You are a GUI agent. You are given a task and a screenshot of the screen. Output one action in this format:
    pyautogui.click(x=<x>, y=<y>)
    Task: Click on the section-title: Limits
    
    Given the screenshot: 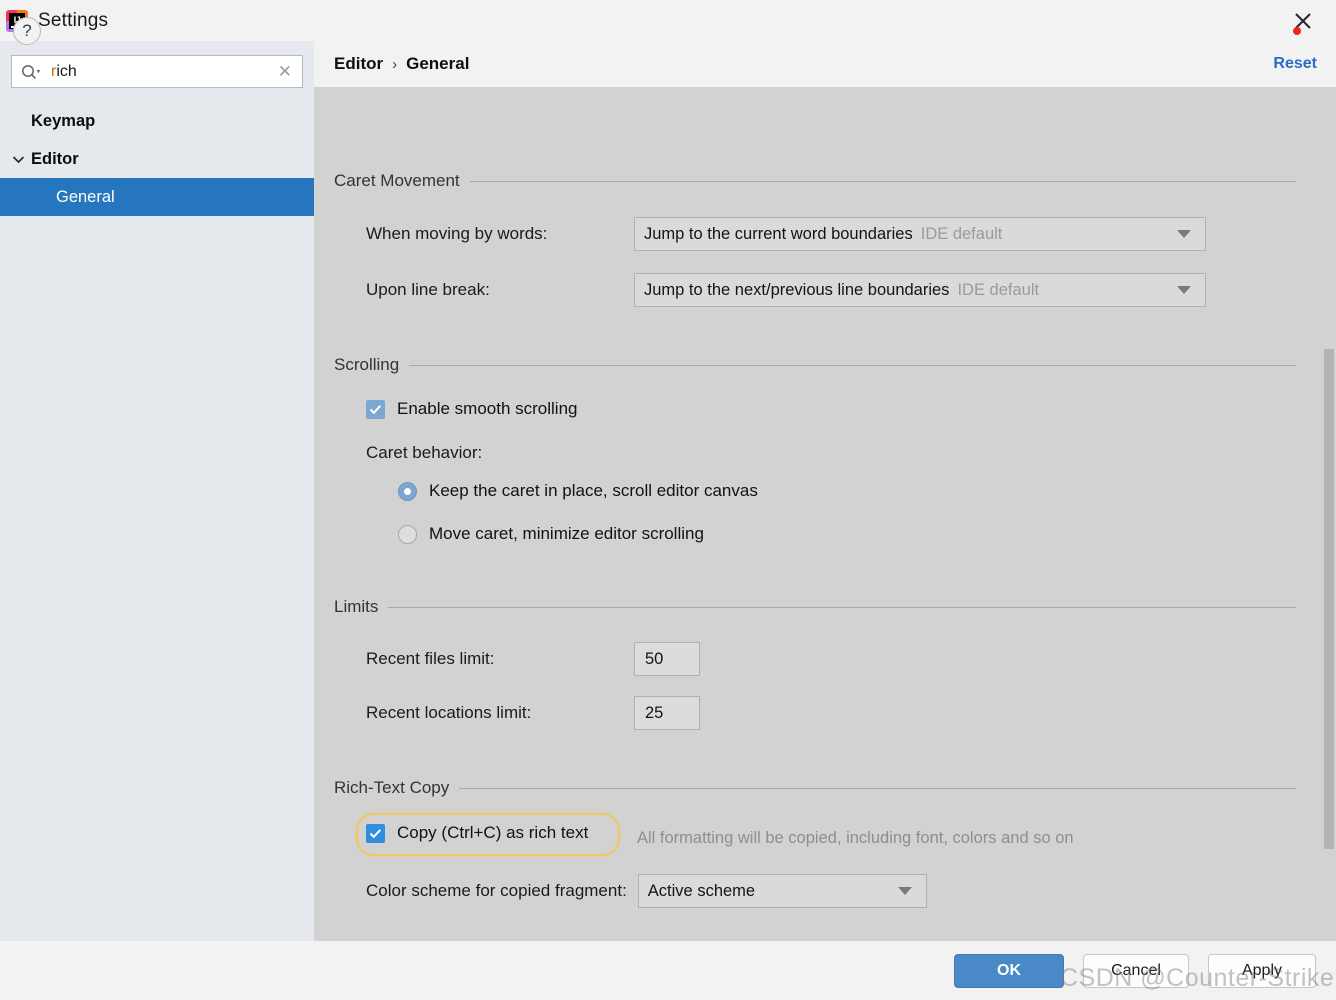 What is the action you would take?
    pyautogui.click(x=356, y=606)
    